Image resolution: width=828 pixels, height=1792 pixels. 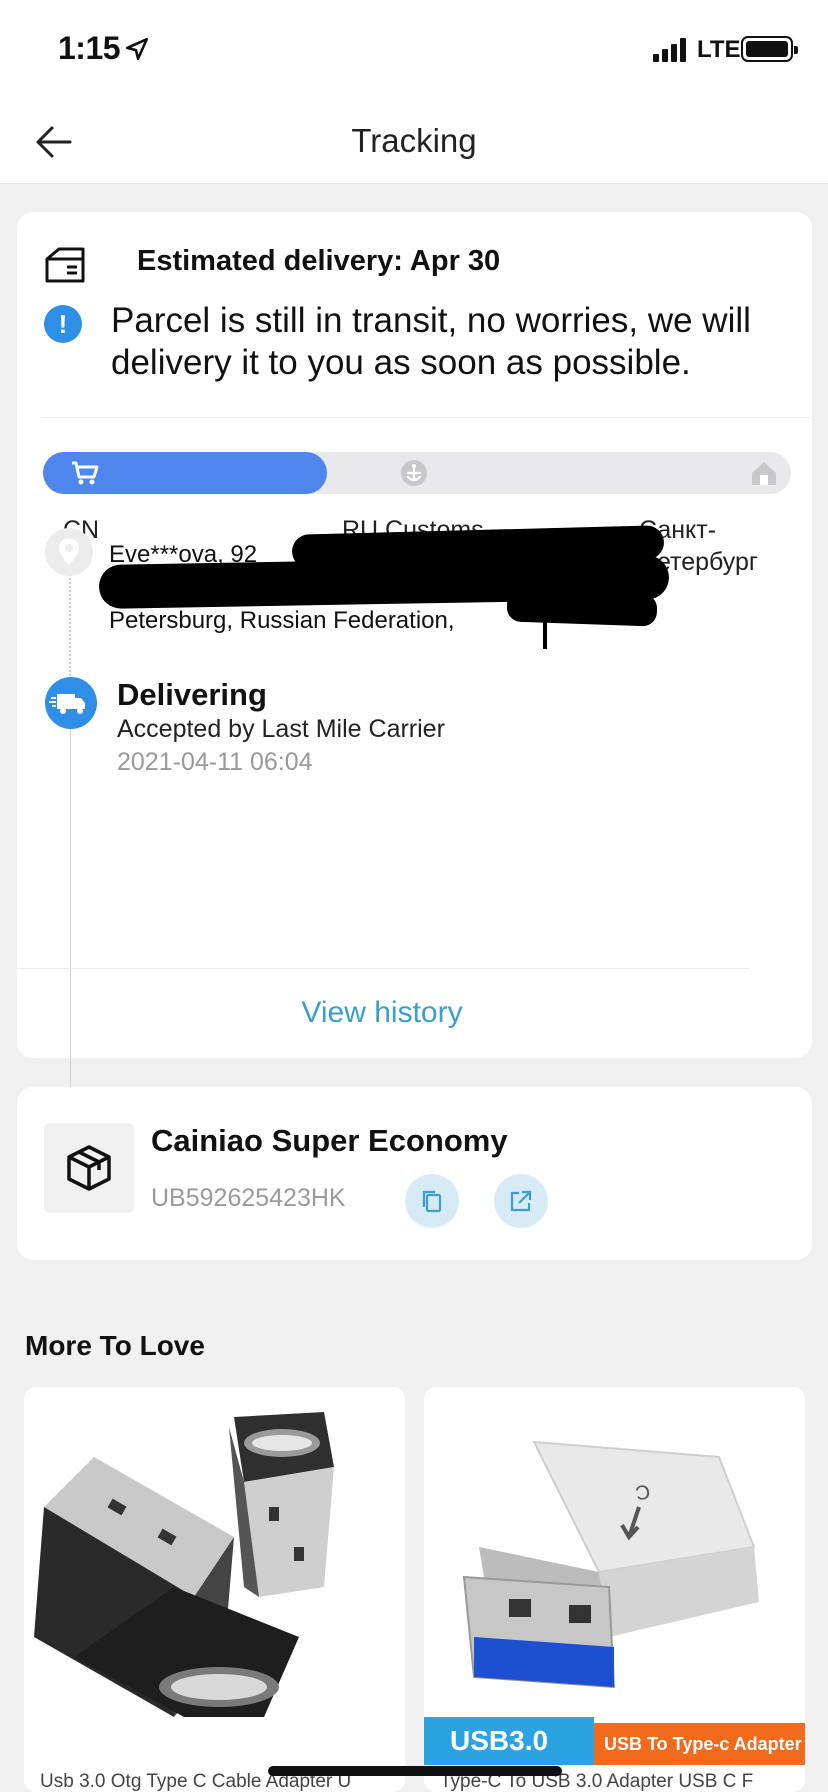 I want to click on product-badge: USB To Type-c Adapter, so click(x=699, y=1744).